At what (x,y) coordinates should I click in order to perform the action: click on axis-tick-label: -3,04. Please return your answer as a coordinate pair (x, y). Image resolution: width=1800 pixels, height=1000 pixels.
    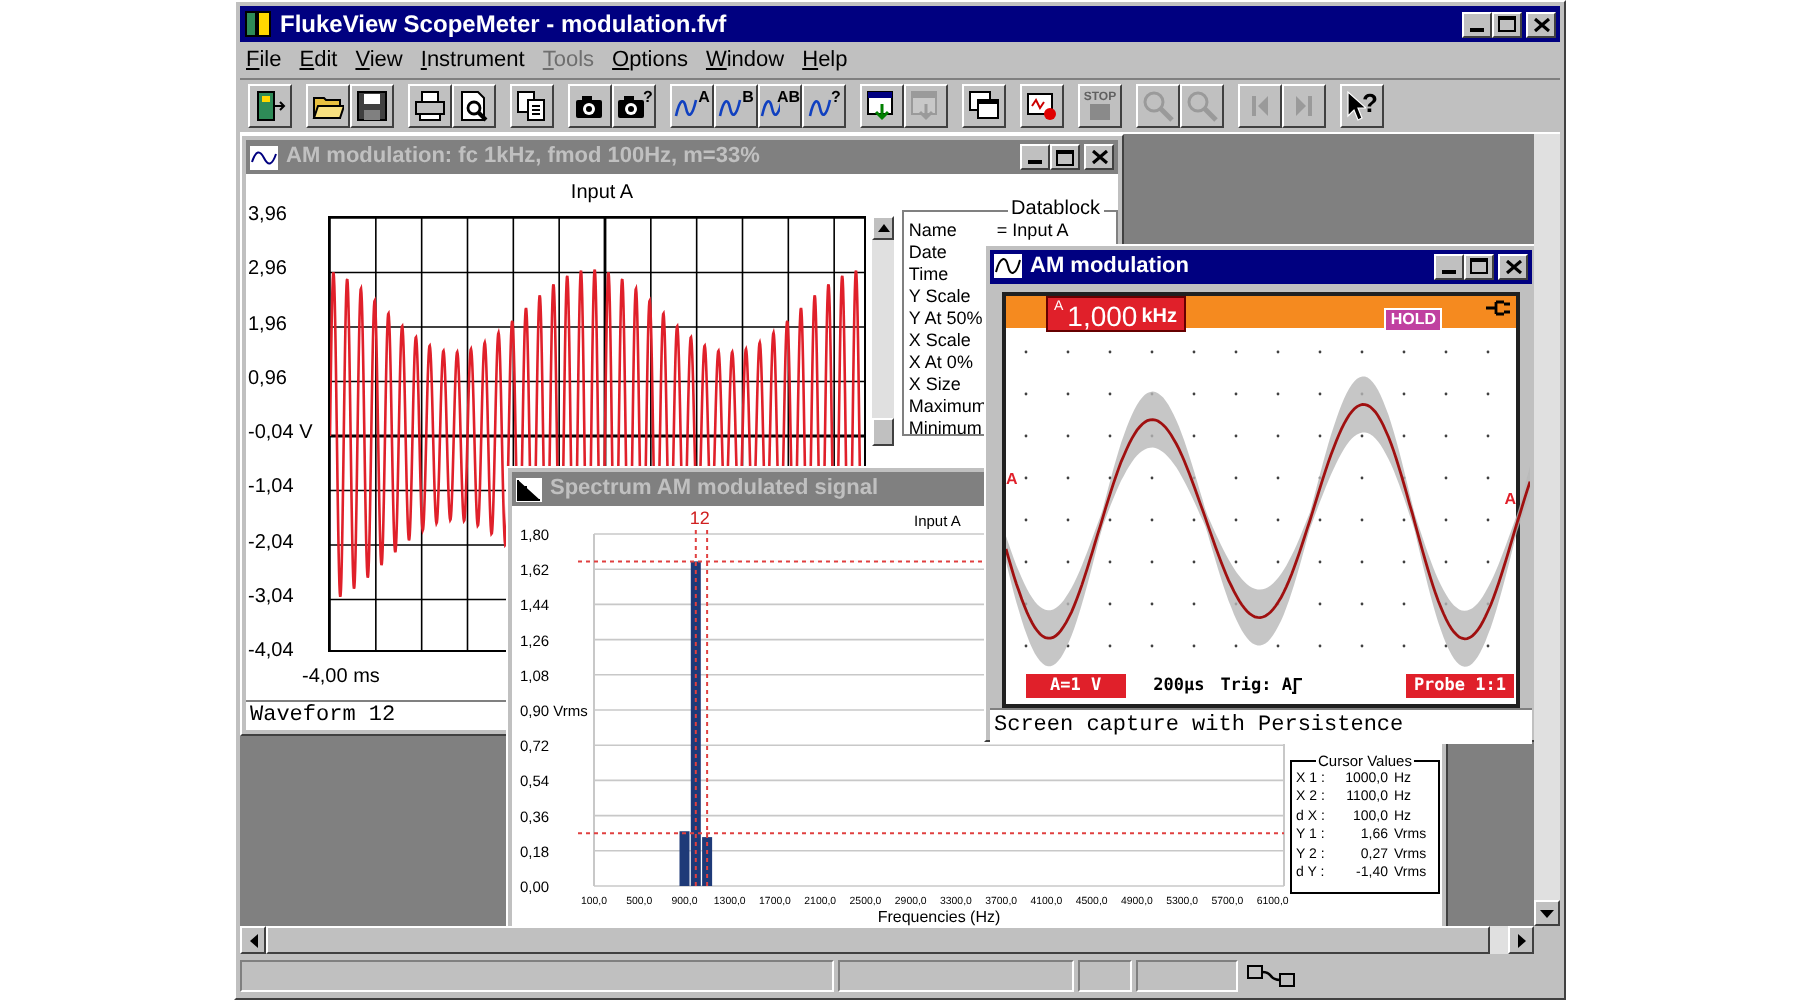
    Looking at the image, I should click on (271, 597).